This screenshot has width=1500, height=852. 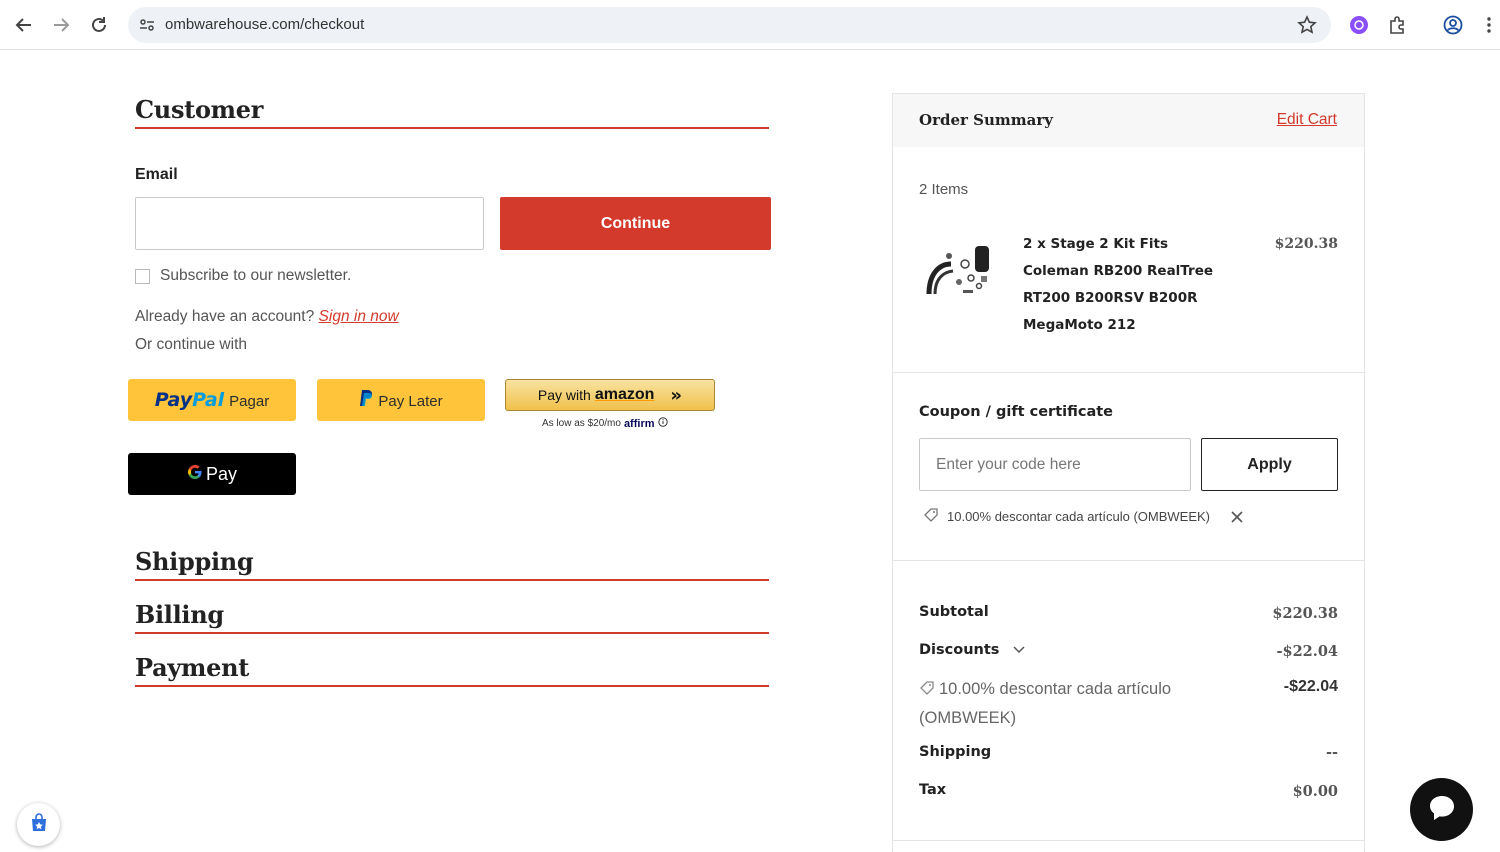 What do you see at coordinates (1359, 25) in the screenshot?
I see `extension-icon` at bounding box center [1359, 25].